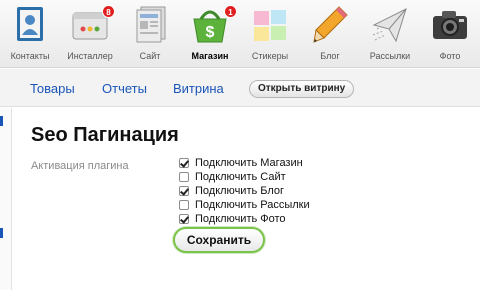 This screenshot has height=290, width=480. What do you see at coordinates (30, 24) in the screenshot?
I see `contacts-icon` at bounding box center [30, 24].